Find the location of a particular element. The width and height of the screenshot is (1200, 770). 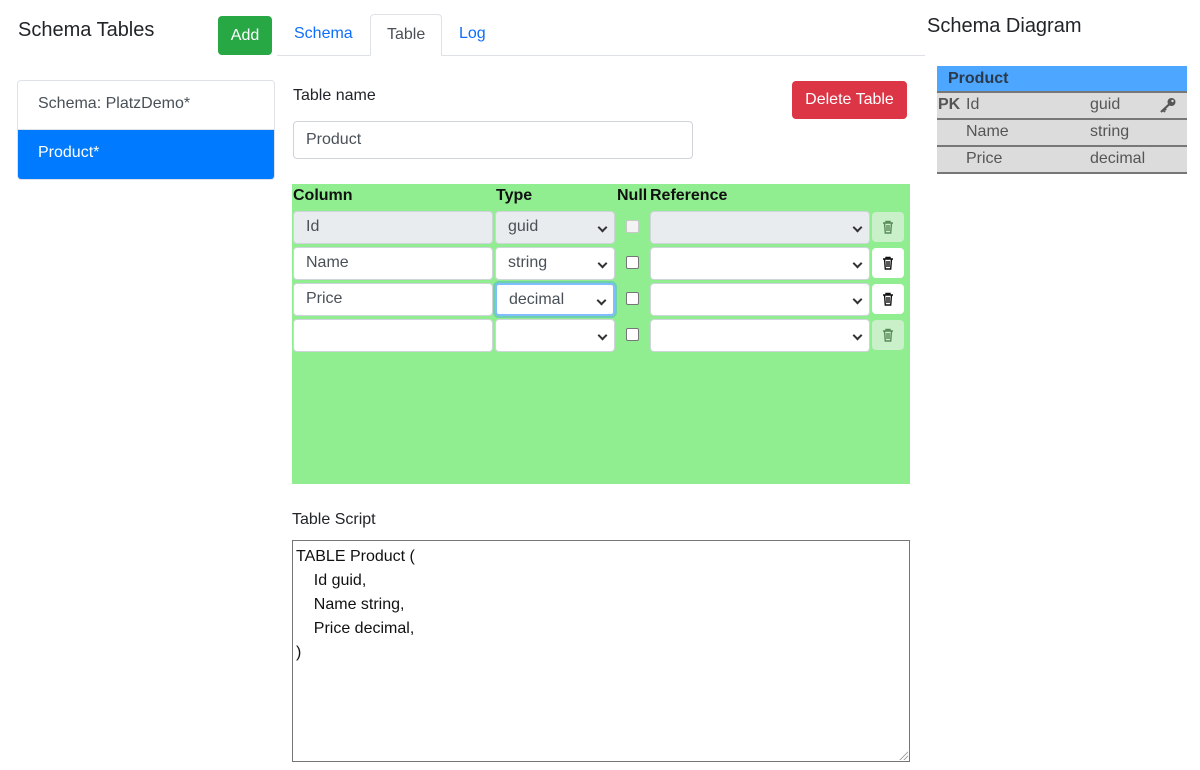

table-list: Schema: PlatzDemo* Product* is located at coordinates (146, 130).